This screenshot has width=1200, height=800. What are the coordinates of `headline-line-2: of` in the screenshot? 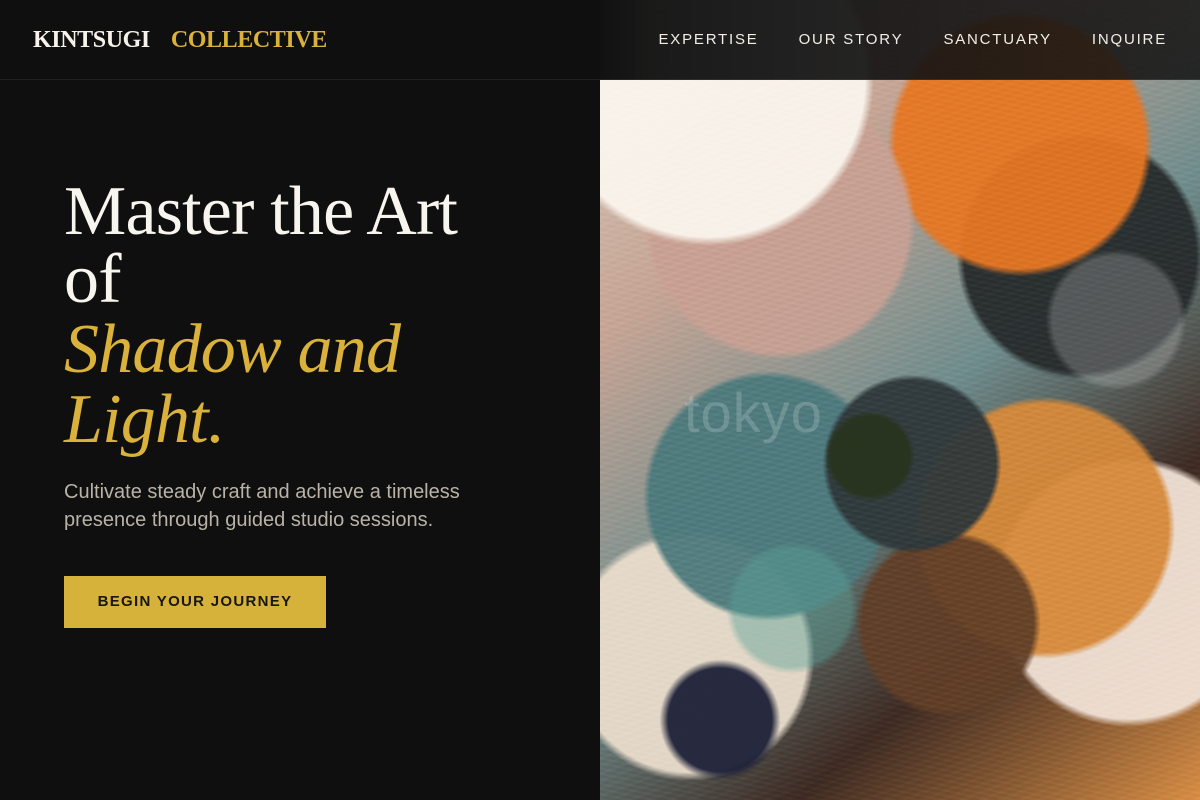 It's located at (93, 279).